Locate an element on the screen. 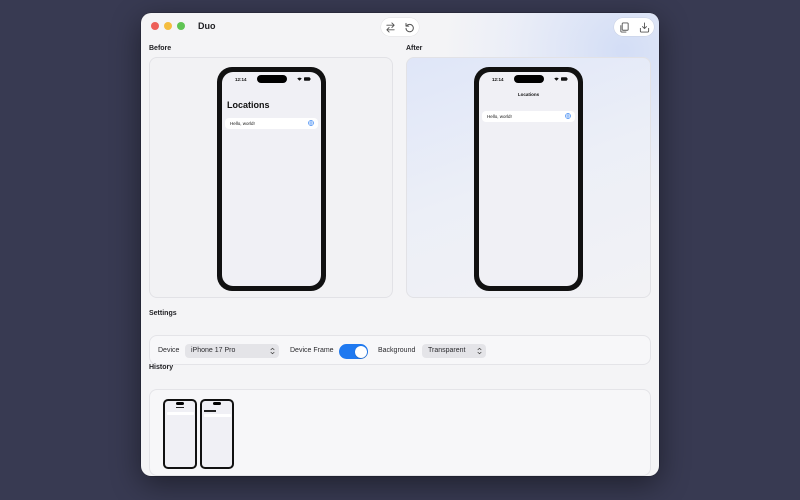 The image size is (800, 500). device-select: iPhone 17 Pro is located at coordinates (232, 351).